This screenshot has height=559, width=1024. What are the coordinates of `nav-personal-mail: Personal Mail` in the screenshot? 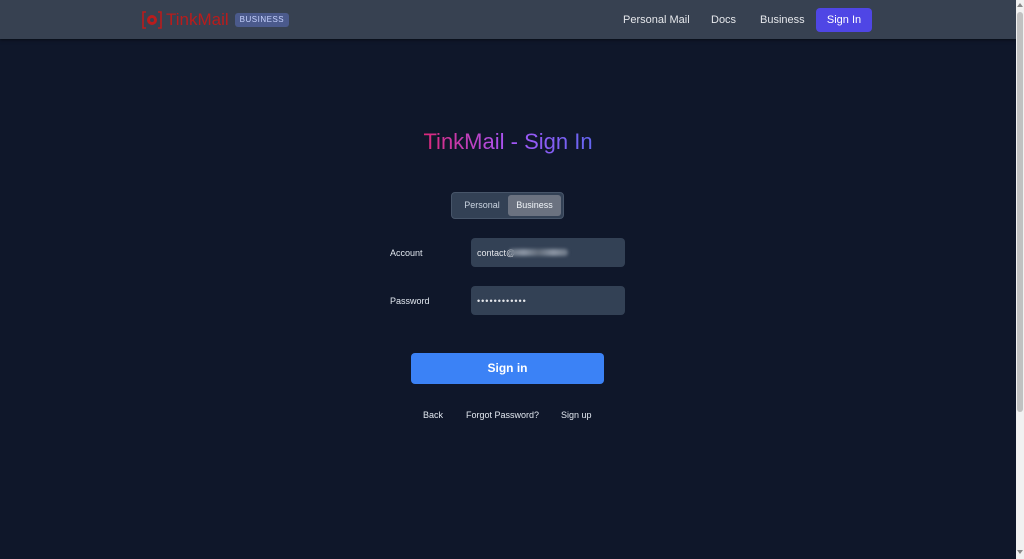 It's located at (656, 20).